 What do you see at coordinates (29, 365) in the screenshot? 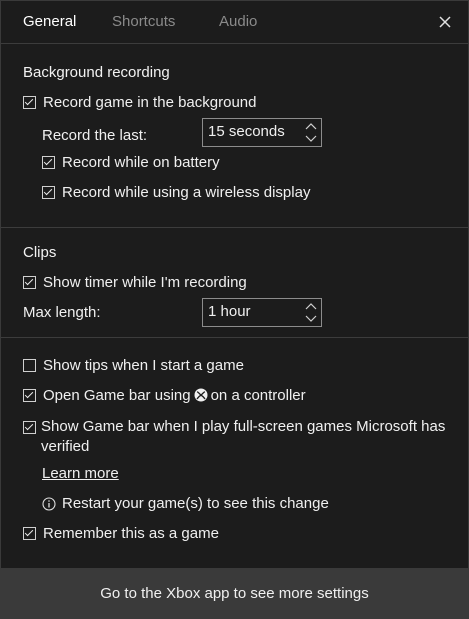
I see `show-tips-checkbox` at bounding box center [29, 365].